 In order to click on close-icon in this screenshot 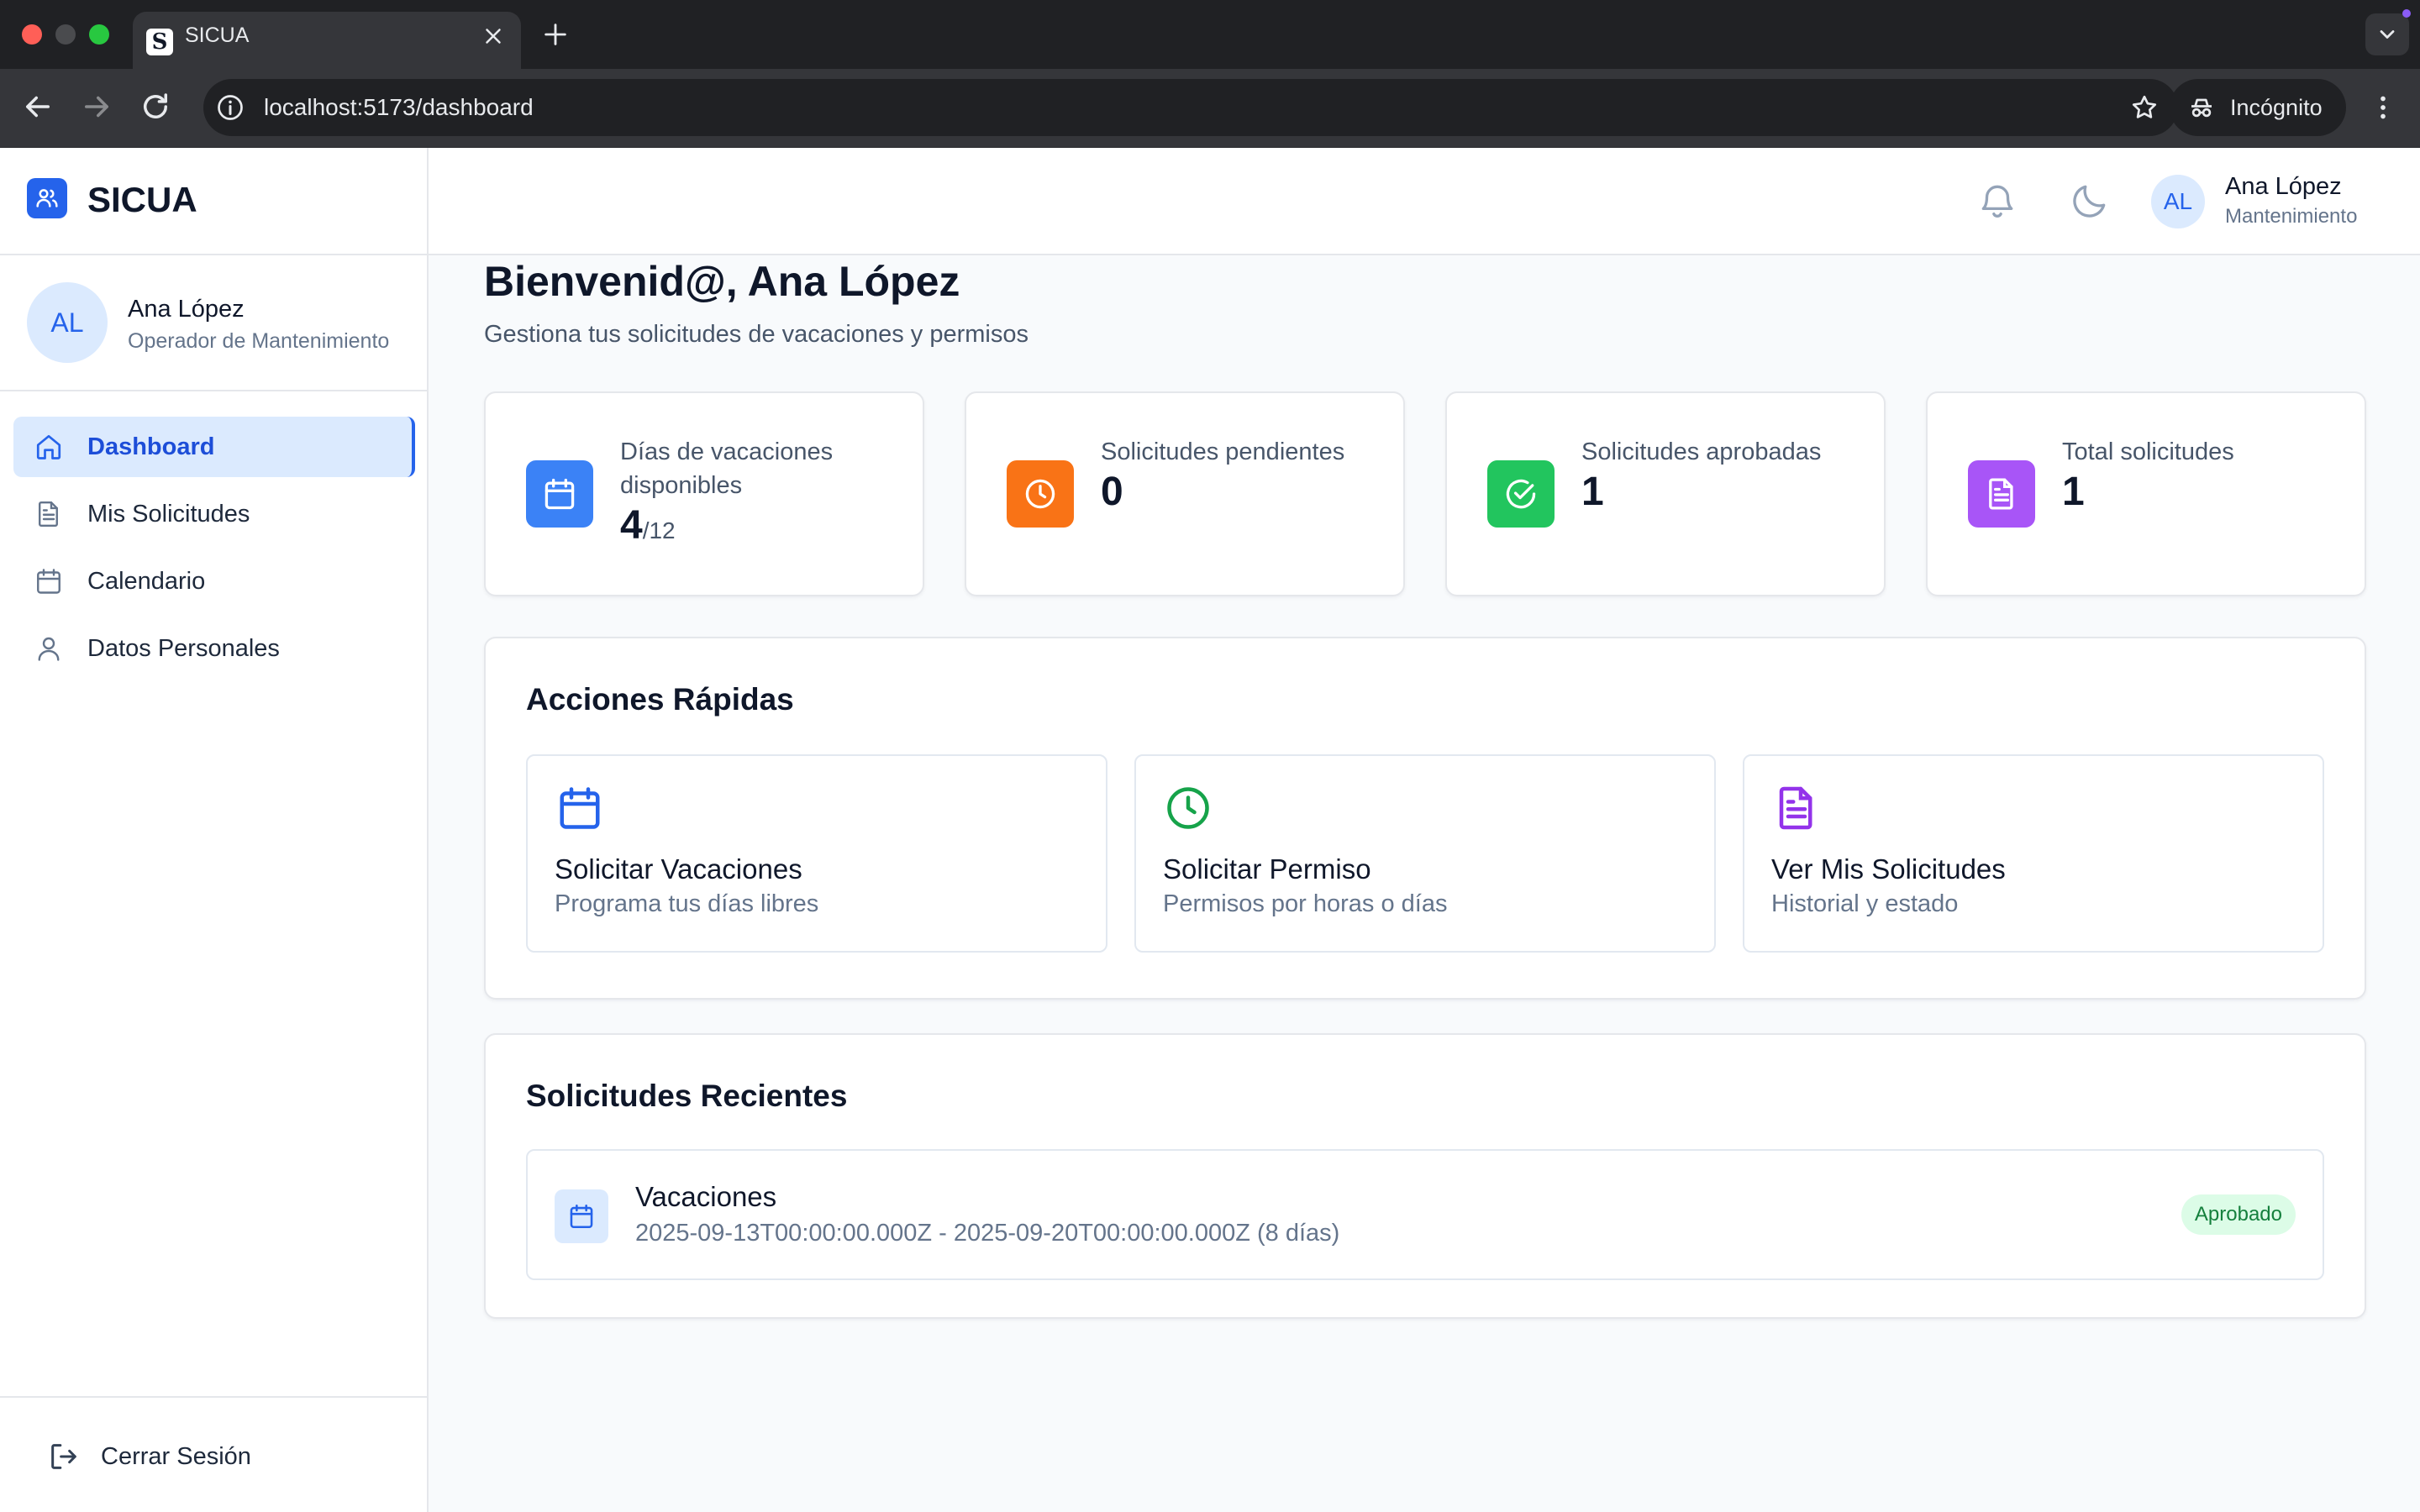, I will do `click(494, 36)`.